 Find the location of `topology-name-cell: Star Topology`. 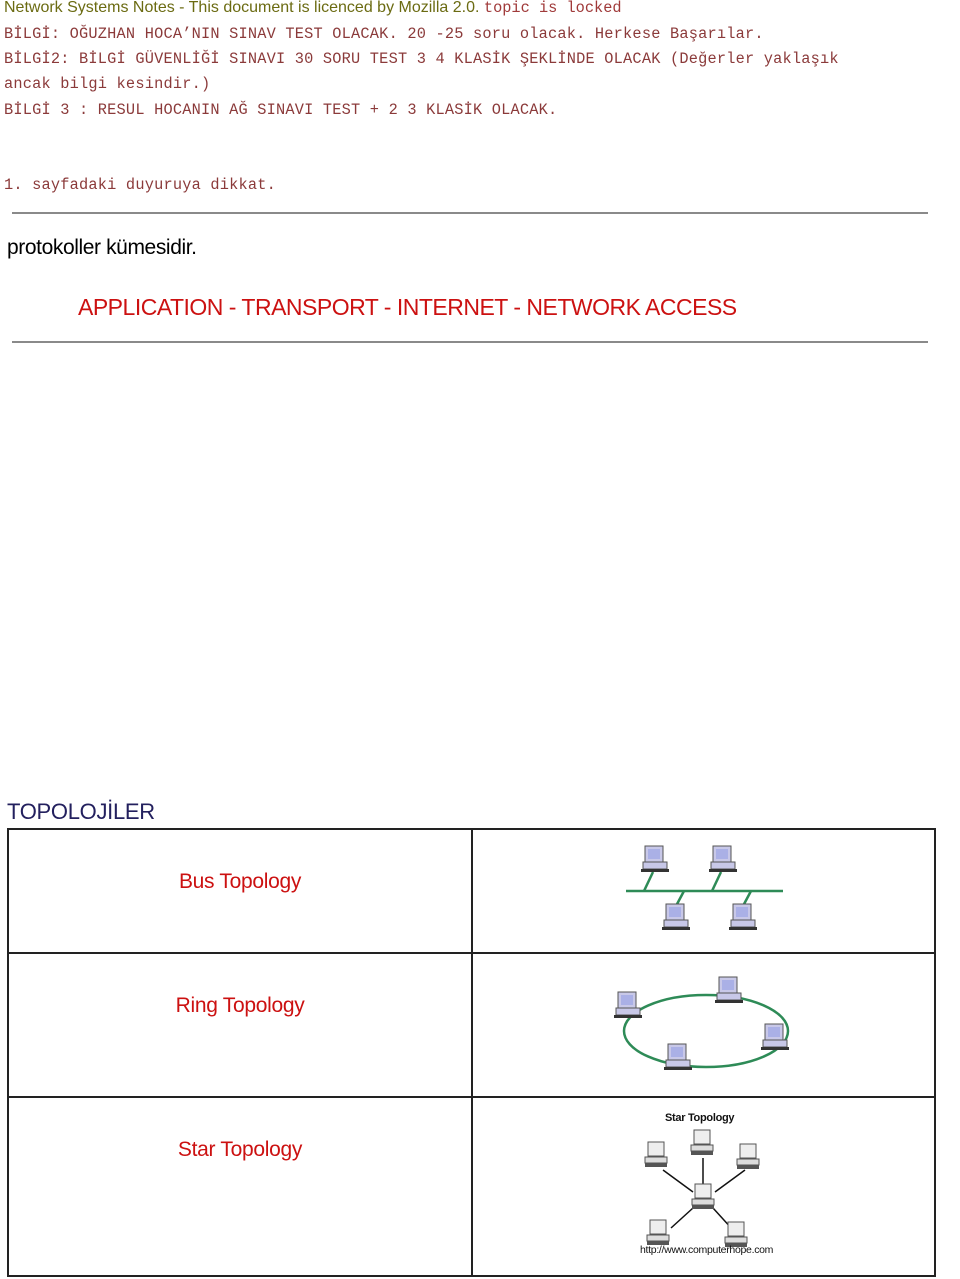

topology-name-cell: Star Topology is located at coordinates (240, 1186).